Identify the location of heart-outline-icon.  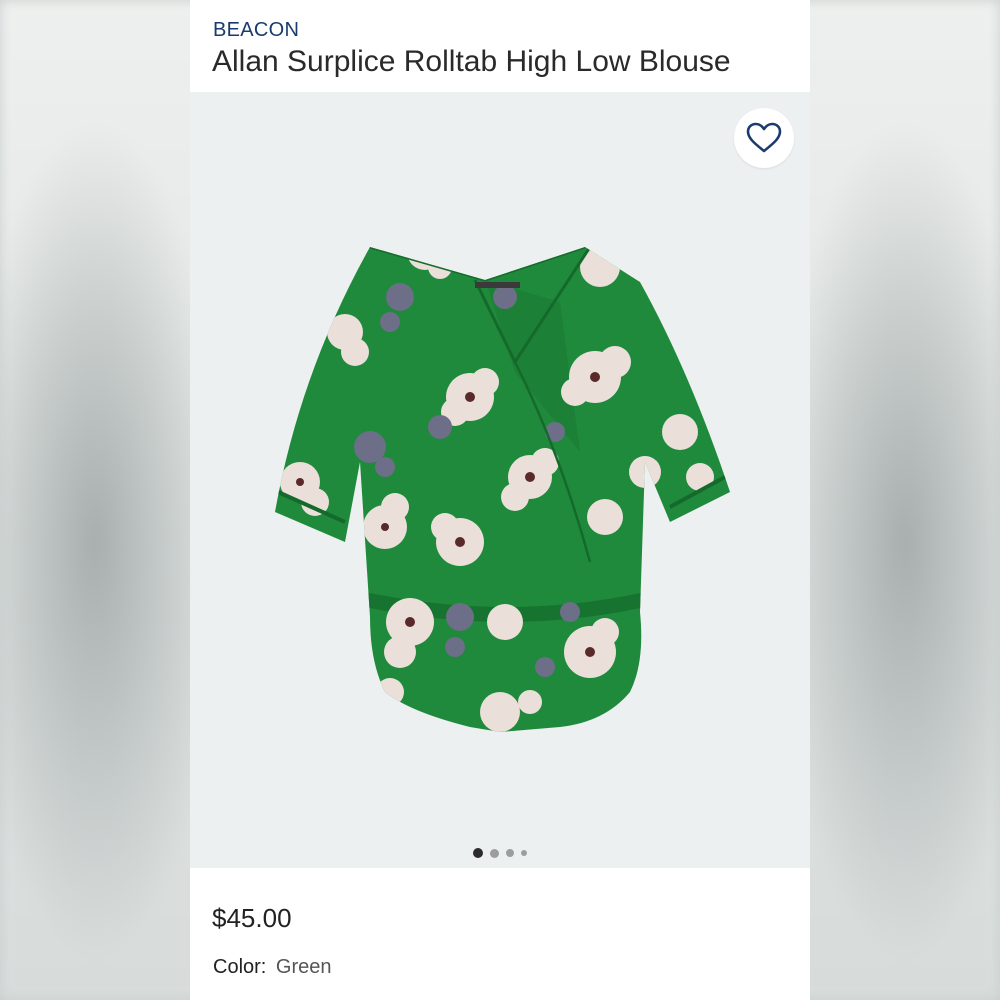
(764, 137).